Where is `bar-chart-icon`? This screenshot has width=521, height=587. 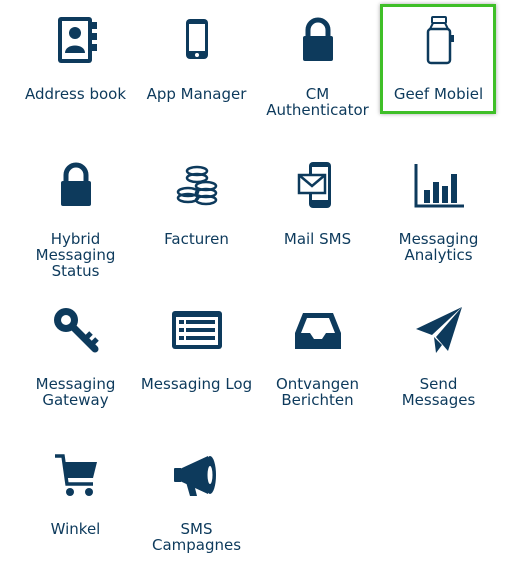 bar-chart-icon is located at coordinates (439, 185).